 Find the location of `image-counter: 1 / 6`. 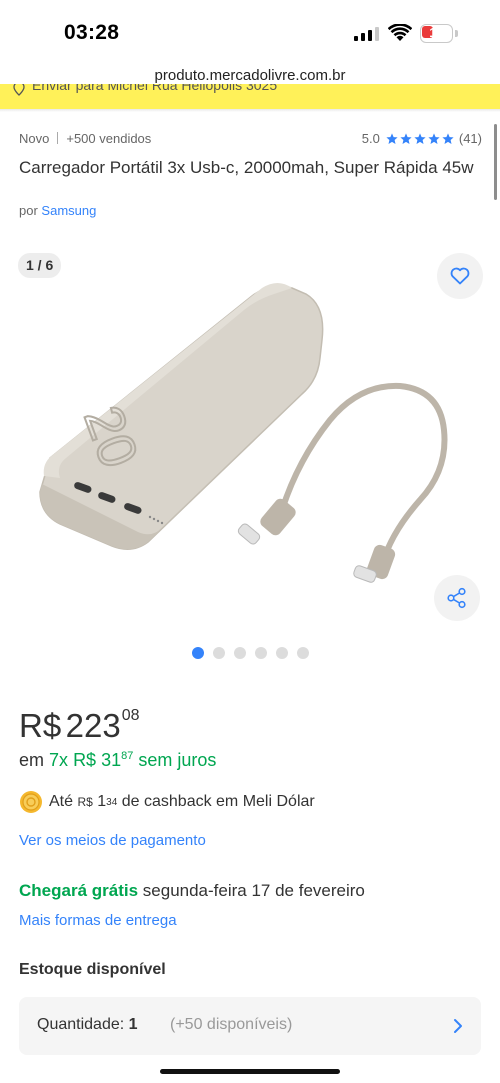

image-counter: 1 / 6 is located at coordinates (40, 265).